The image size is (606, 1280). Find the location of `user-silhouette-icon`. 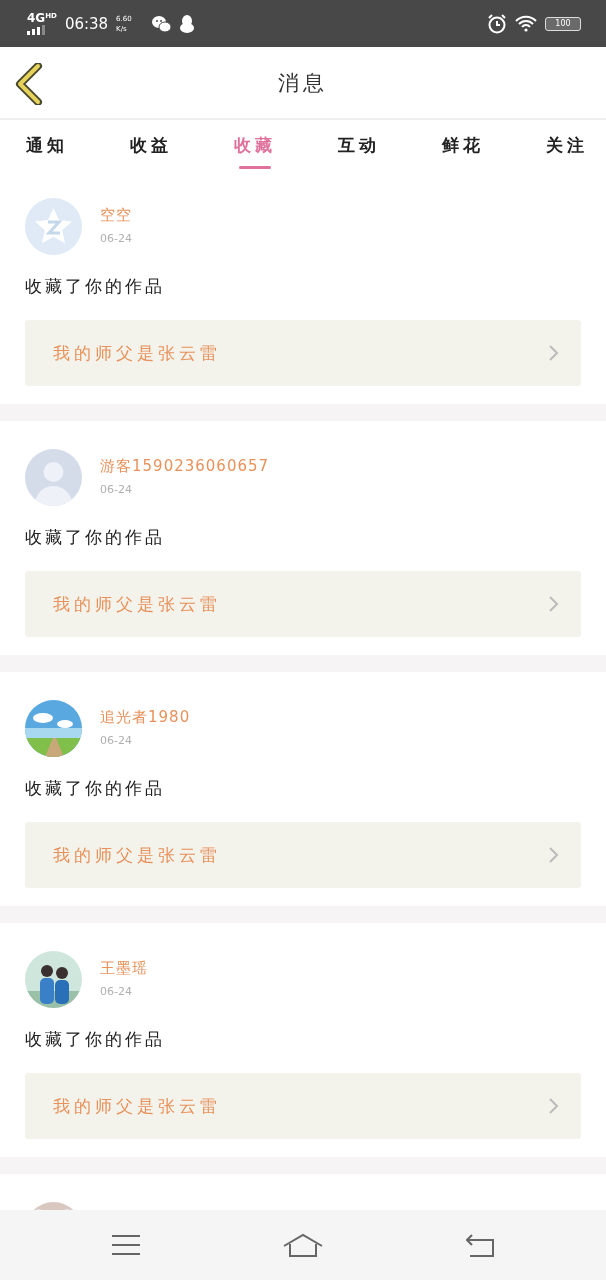

user-silhouette-icon is located at coordinates (53, 477).